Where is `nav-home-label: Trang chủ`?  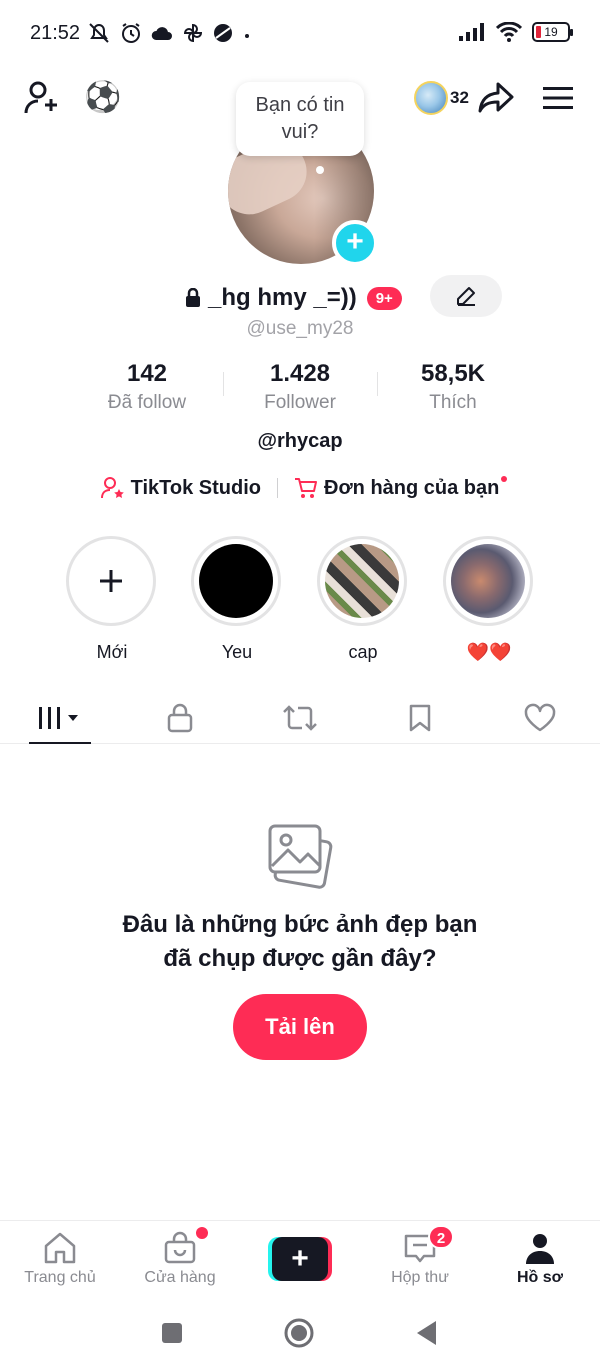 nav-home-label: Trang chủ is located at coordinates (60, 1277).